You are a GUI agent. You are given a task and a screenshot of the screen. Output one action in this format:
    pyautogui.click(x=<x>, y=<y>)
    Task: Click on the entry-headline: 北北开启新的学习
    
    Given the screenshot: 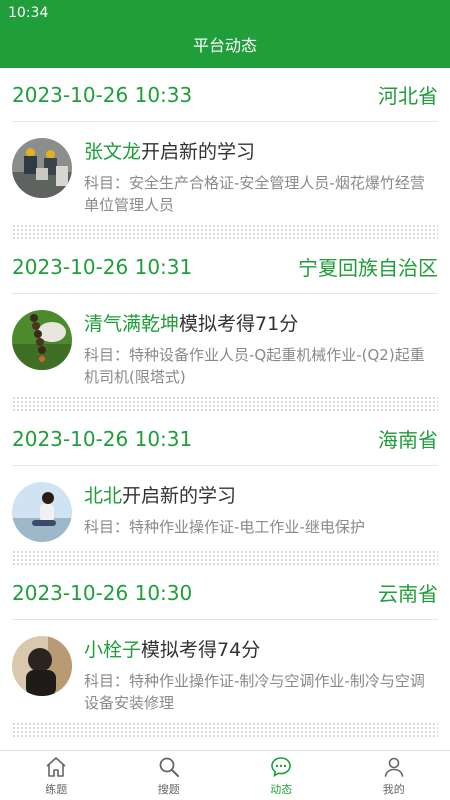 What is the action you would take?
    pyautogui.click(x=261, y=496)
    